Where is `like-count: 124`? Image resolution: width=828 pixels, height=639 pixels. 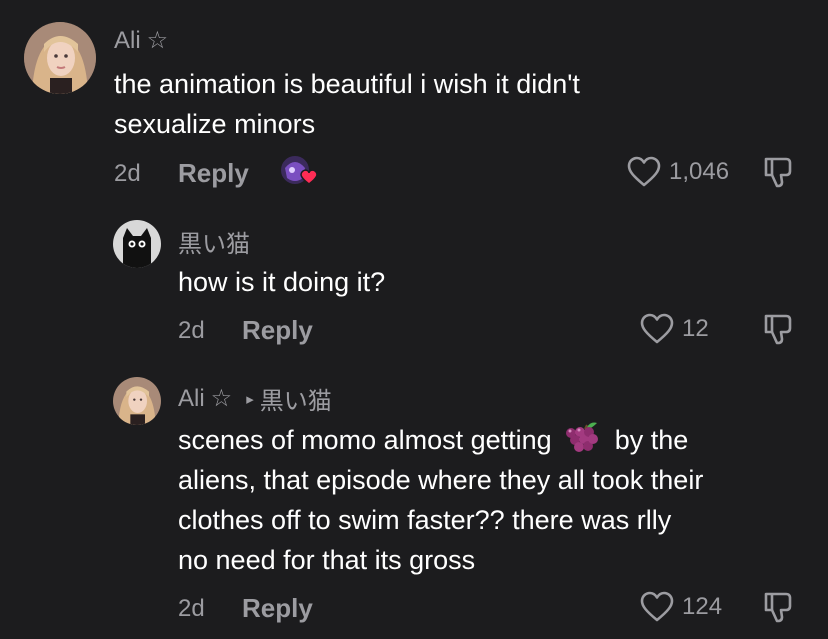
like-count: 124 is located at coordinates (702, 606).